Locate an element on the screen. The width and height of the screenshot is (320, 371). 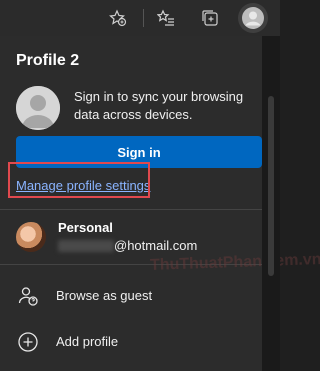
menu-item-label: Browse as guest is located at coordinates (104, 295).